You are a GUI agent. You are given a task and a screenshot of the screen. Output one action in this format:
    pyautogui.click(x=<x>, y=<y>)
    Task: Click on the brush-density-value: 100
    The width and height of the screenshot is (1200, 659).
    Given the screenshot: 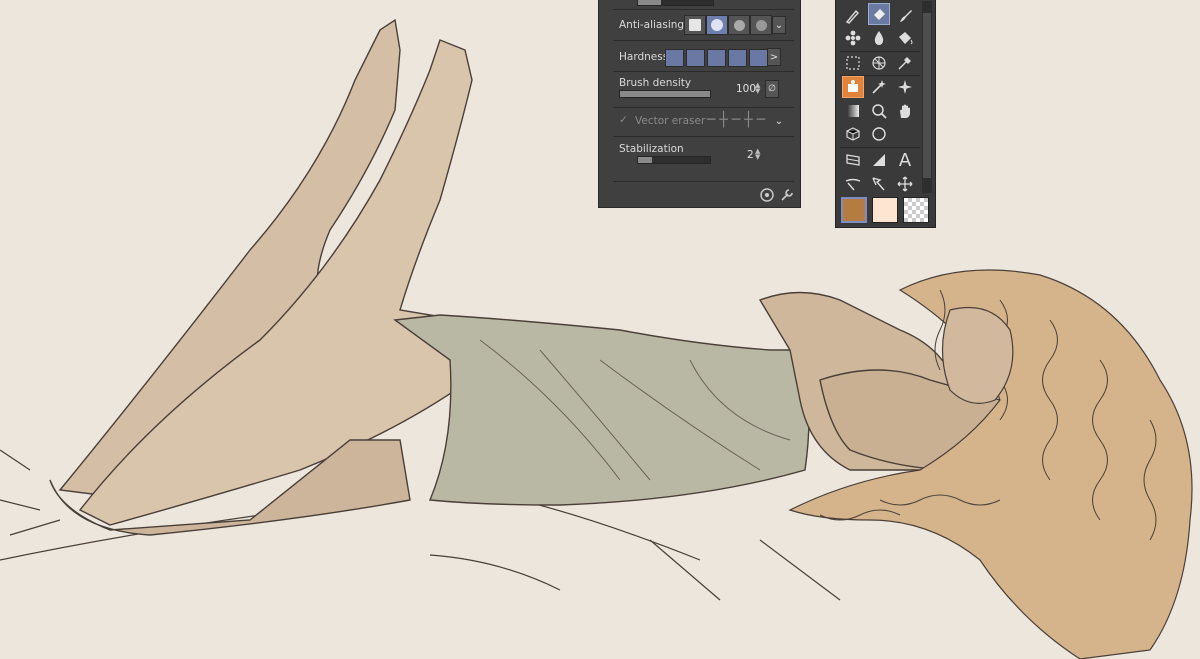 What is the action you would take?
    pyautogui.click(x=746, y=89)
    